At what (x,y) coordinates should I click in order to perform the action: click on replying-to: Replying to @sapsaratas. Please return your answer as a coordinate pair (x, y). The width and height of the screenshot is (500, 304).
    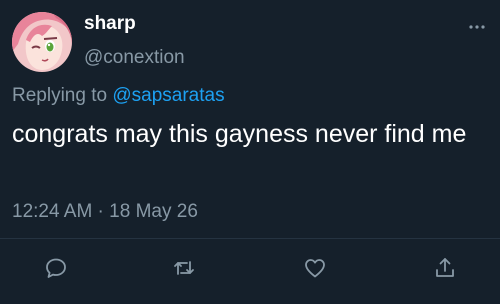
    Looking at the image, I should click on (118, 96).